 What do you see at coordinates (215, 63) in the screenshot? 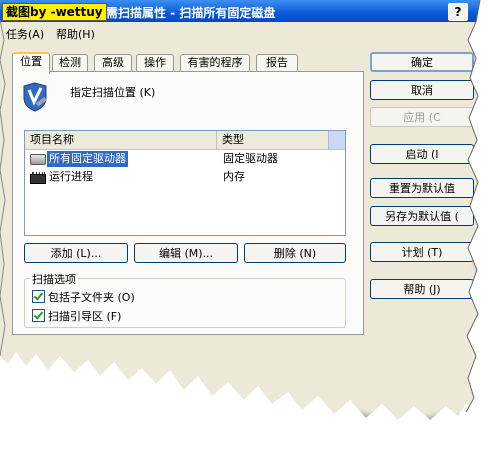
I see `tab-unwanted-programs: 有害的程序` at bounding box center [215, 63].